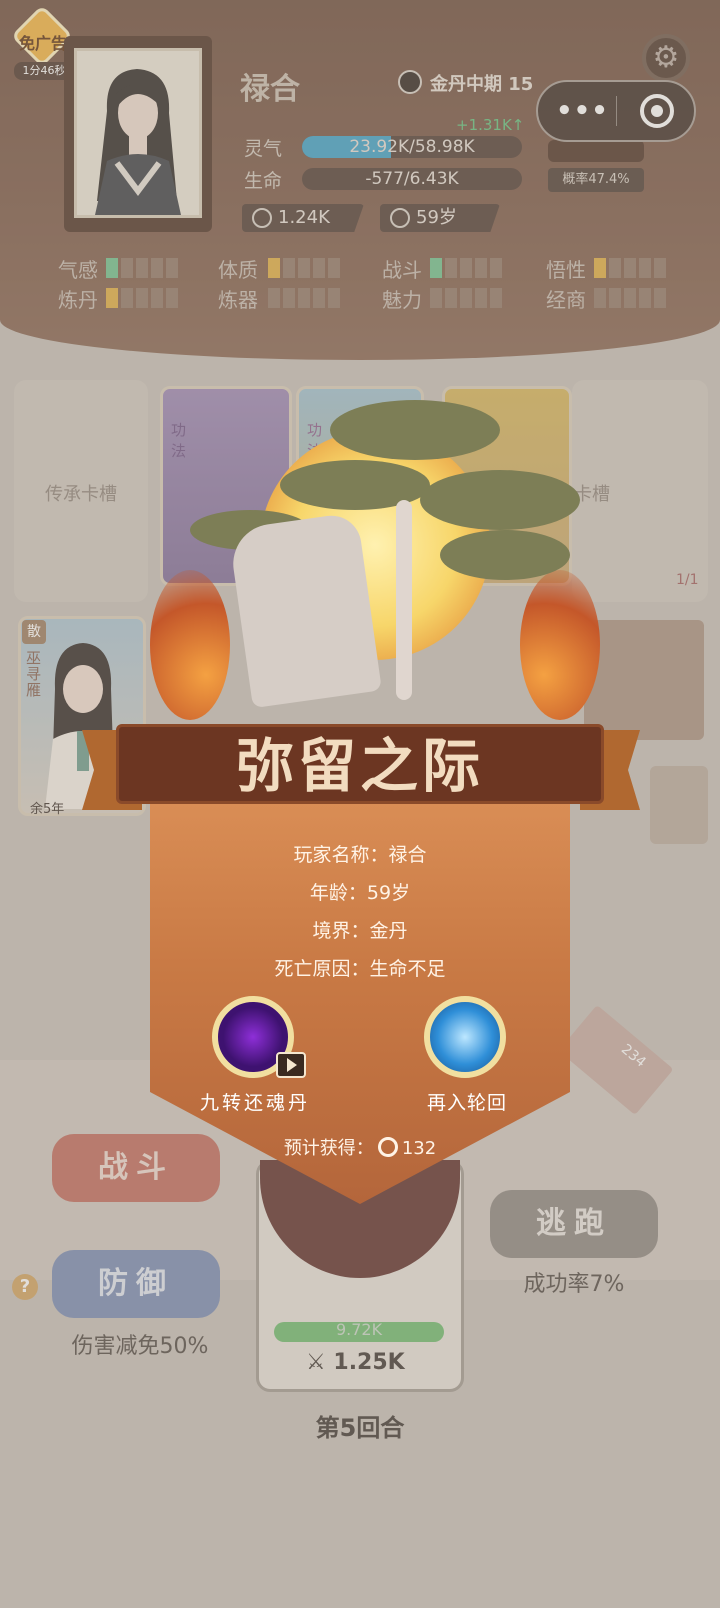  Describe the element at coordinates (360, 969) in the screenshot. I see `info-death-cause: 死亡原因：生命不足` at that location.